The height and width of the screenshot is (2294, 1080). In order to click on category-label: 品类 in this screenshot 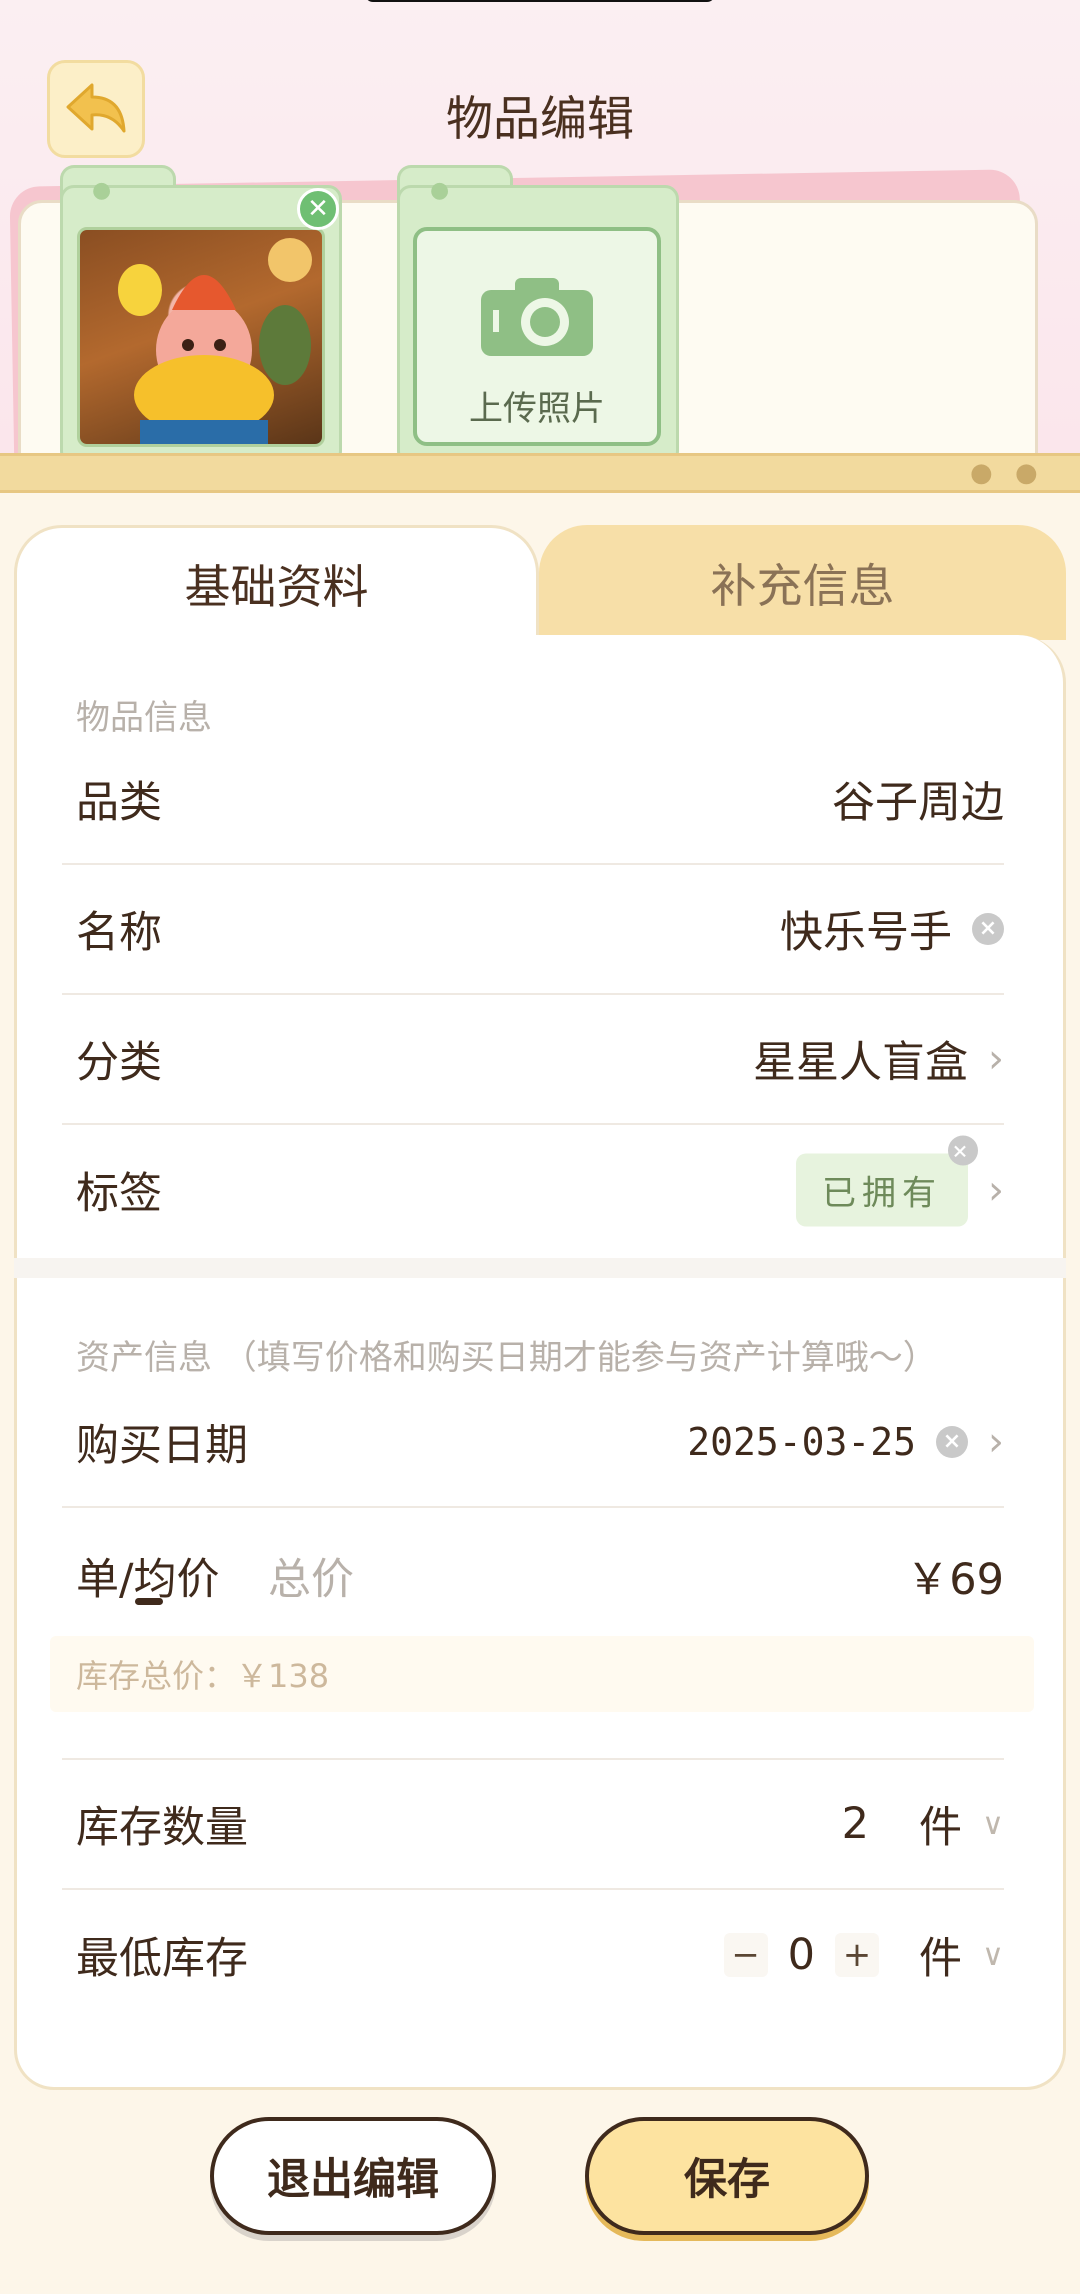, I will do `click(119, 803)`.